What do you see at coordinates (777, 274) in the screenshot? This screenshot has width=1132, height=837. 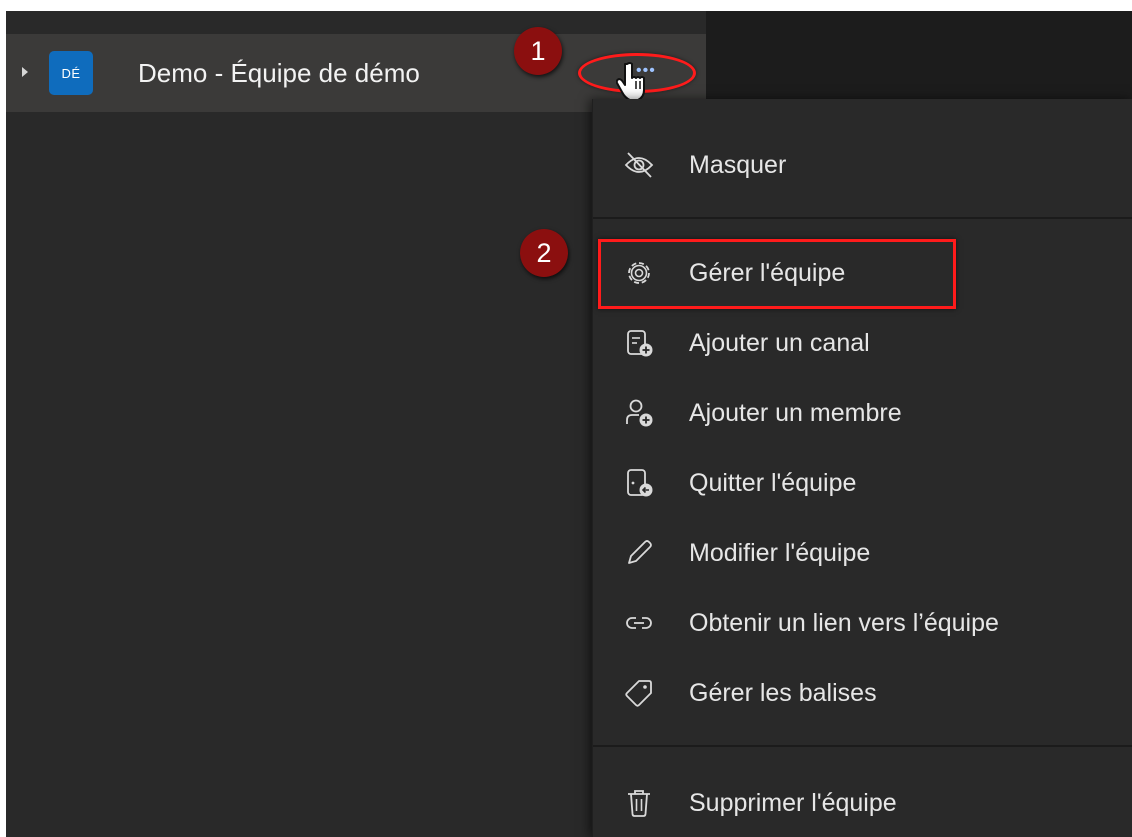 I see `annotation-highlight-box` at bounding box center [777, 274].